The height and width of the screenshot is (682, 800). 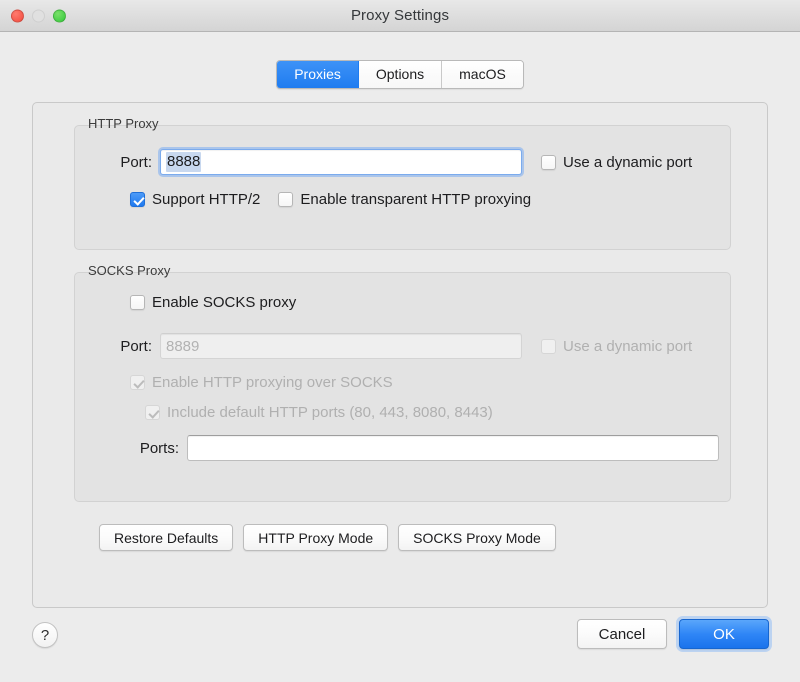 I want to click on traffic-lights, so click(x=38, y=15).